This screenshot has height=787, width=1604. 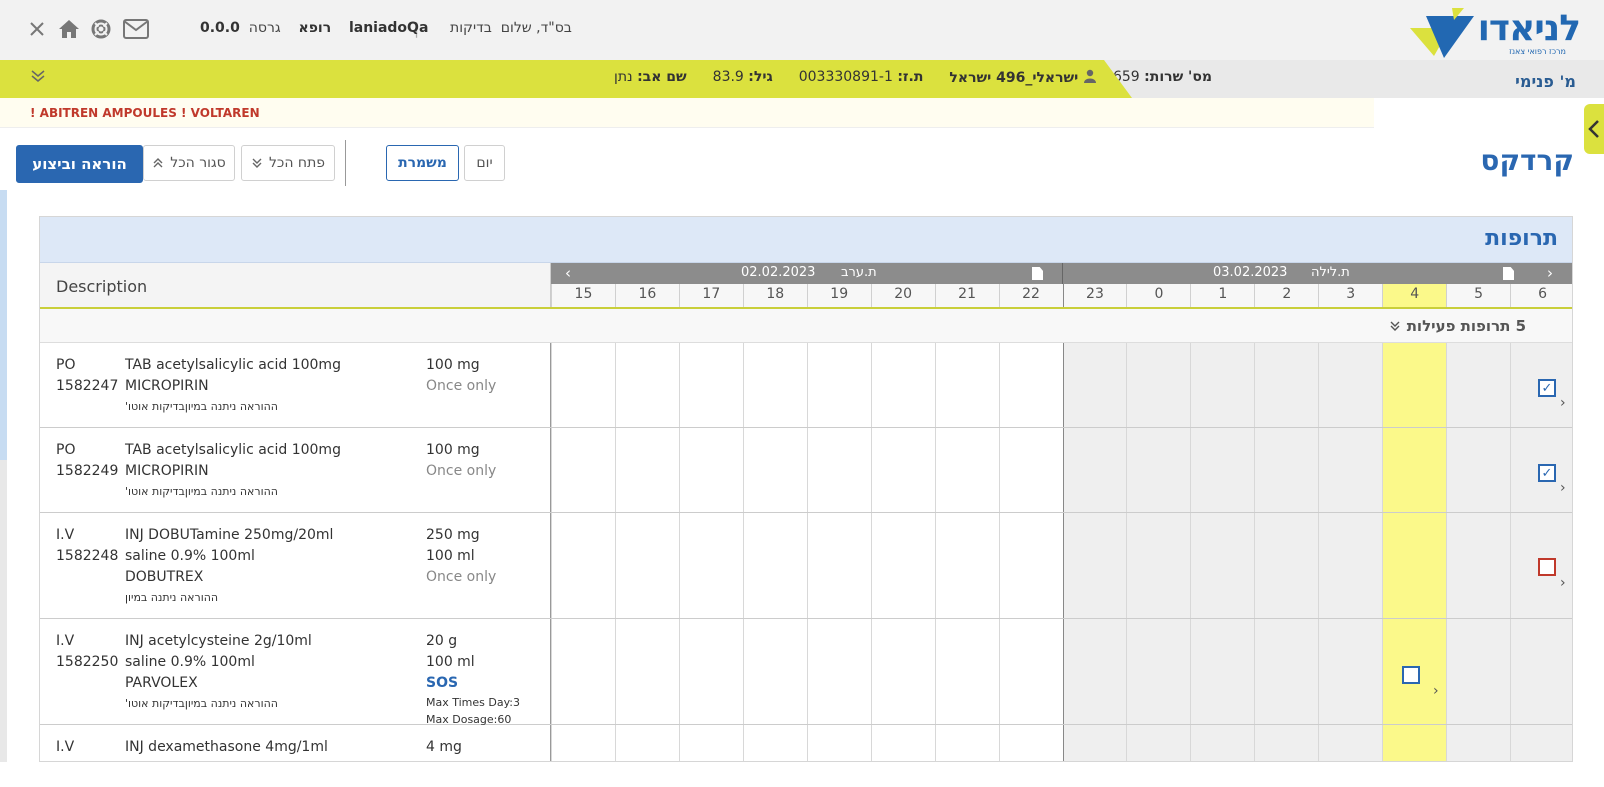 I want to click on sos-checkbox, so click(x=1411, y=675).